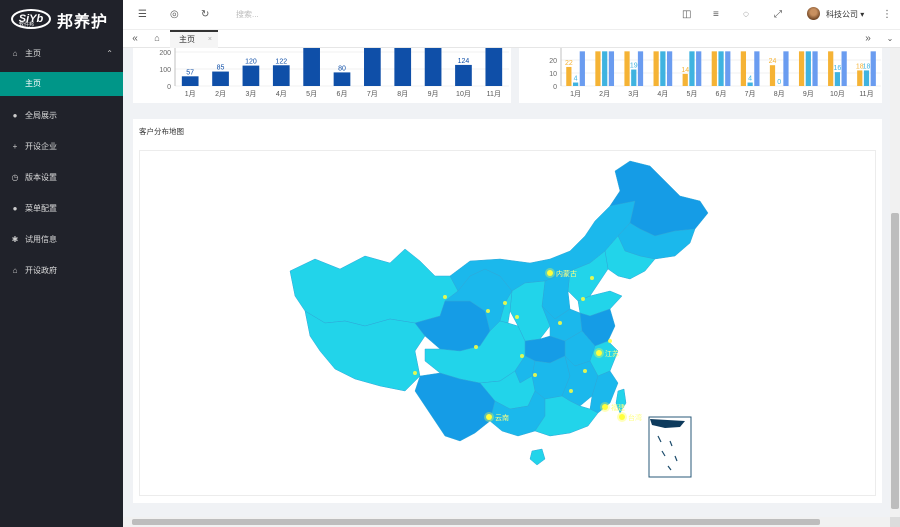  Describe the element at coordinates (109, 53) in the screenshot. I see `chevron-up-icon: ⌃` at that location.